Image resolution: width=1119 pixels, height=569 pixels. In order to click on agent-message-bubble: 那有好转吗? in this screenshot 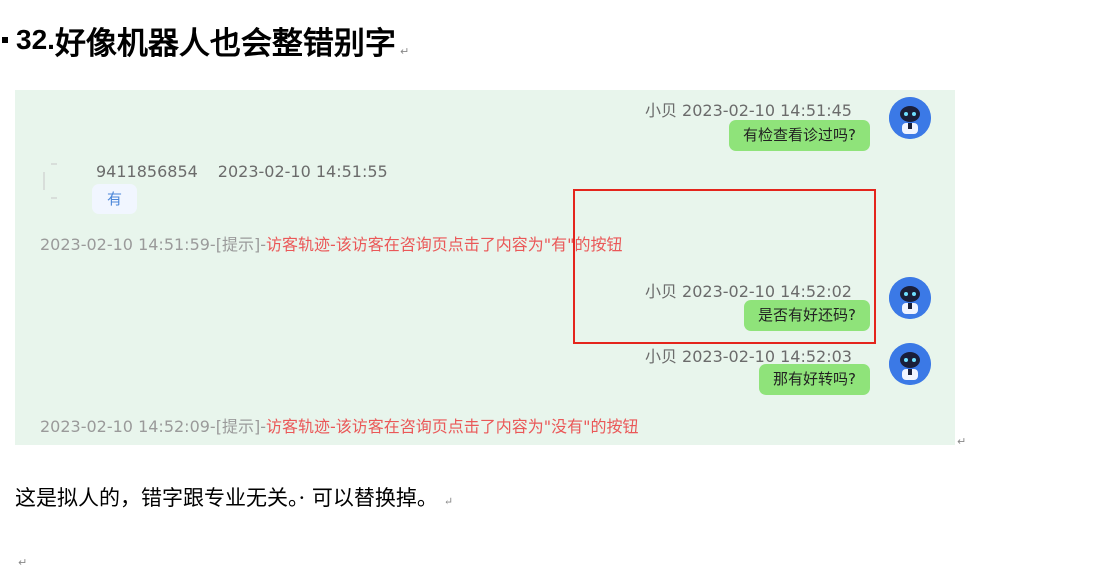, I will do `click(814, 379)`.